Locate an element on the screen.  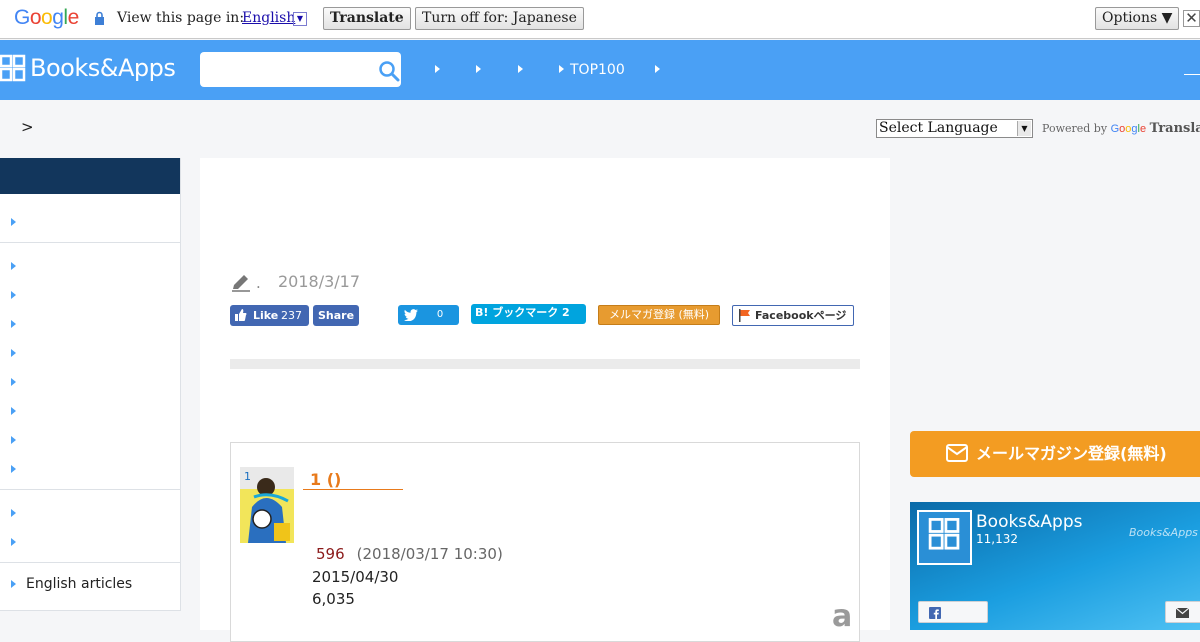
mail-magazine-banner: メールマガジン登録(無料) is located at coordinates (1055, 454).